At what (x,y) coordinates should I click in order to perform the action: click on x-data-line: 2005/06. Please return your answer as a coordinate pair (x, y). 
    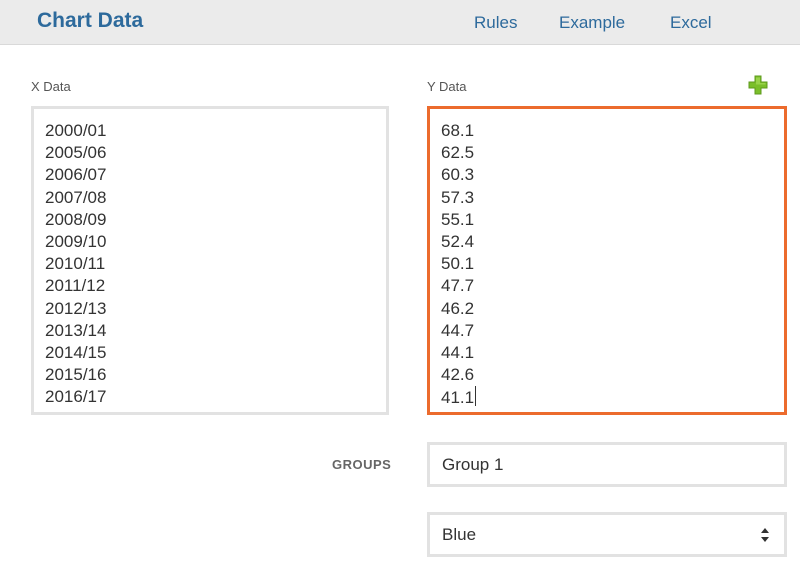
    Looking at the image, I should click on (76, 153).